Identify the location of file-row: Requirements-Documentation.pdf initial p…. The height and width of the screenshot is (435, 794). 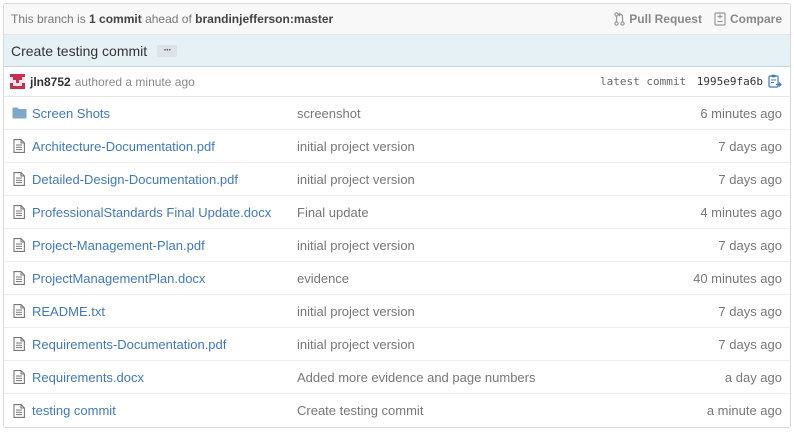
(397, 344).